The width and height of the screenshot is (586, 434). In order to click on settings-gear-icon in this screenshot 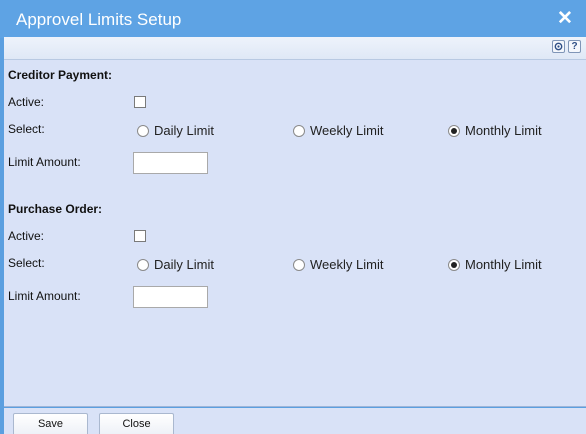, I will do `click(558, 46)`.